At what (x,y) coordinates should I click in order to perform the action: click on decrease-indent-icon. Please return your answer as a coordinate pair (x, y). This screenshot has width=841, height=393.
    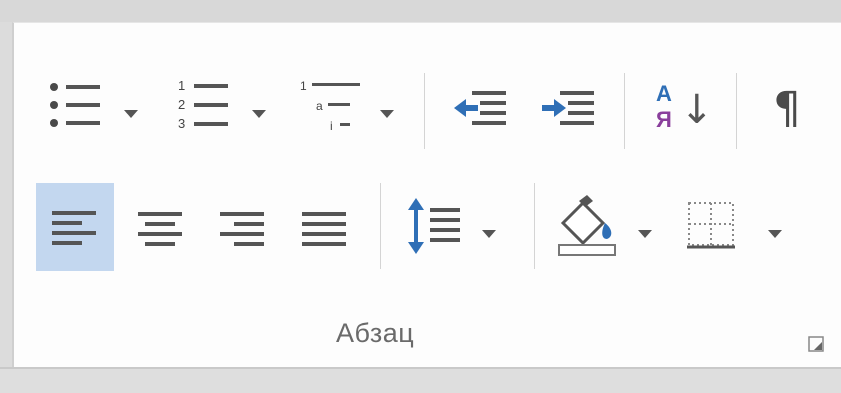
    Looking at the image, I should click on (481, 109).